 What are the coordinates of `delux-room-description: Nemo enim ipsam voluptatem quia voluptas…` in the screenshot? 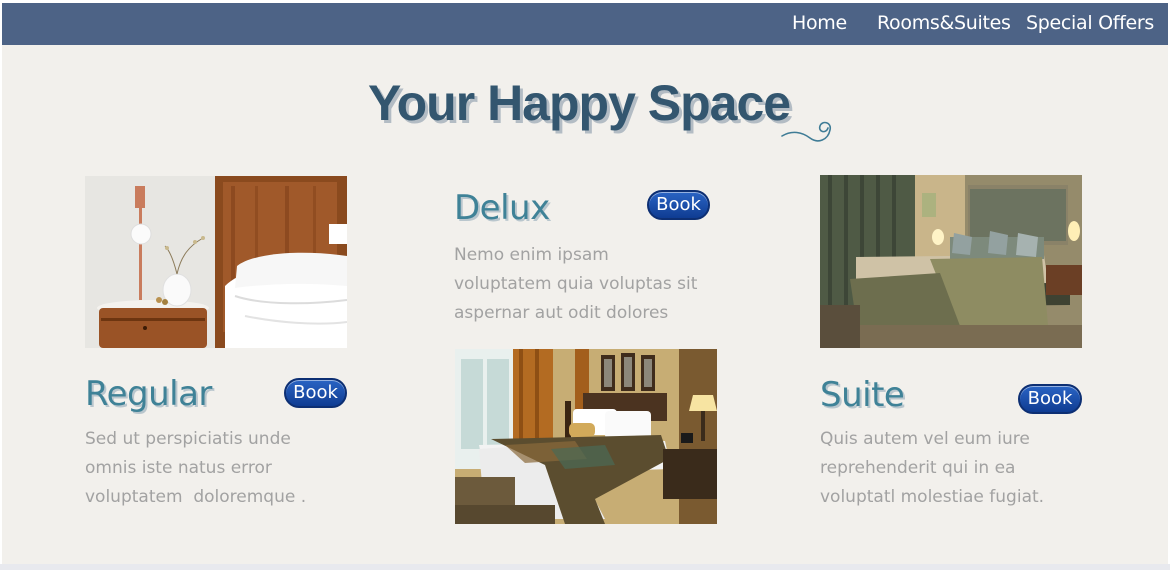 It's located at (576, 284).